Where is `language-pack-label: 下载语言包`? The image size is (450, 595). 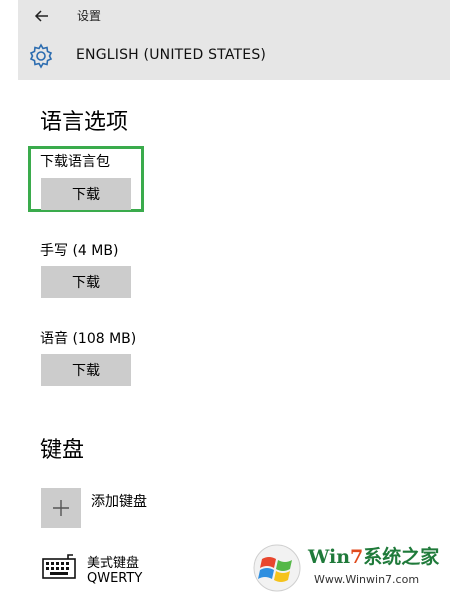
language-pack-label: 下载语言包 is located at coordinates (75, 162).